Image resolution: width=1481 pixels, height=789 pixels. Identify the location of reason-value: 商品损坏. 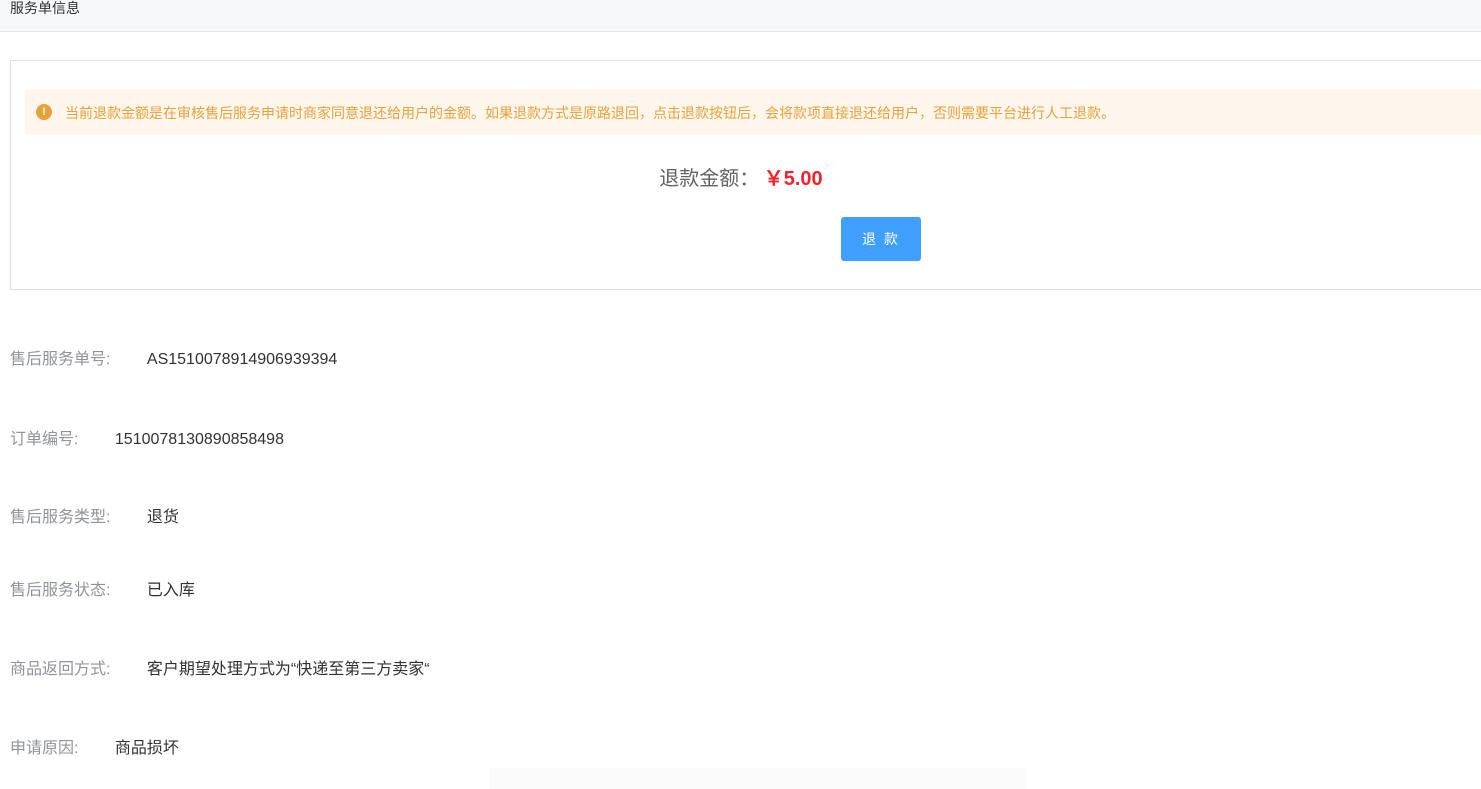
(146, 748).